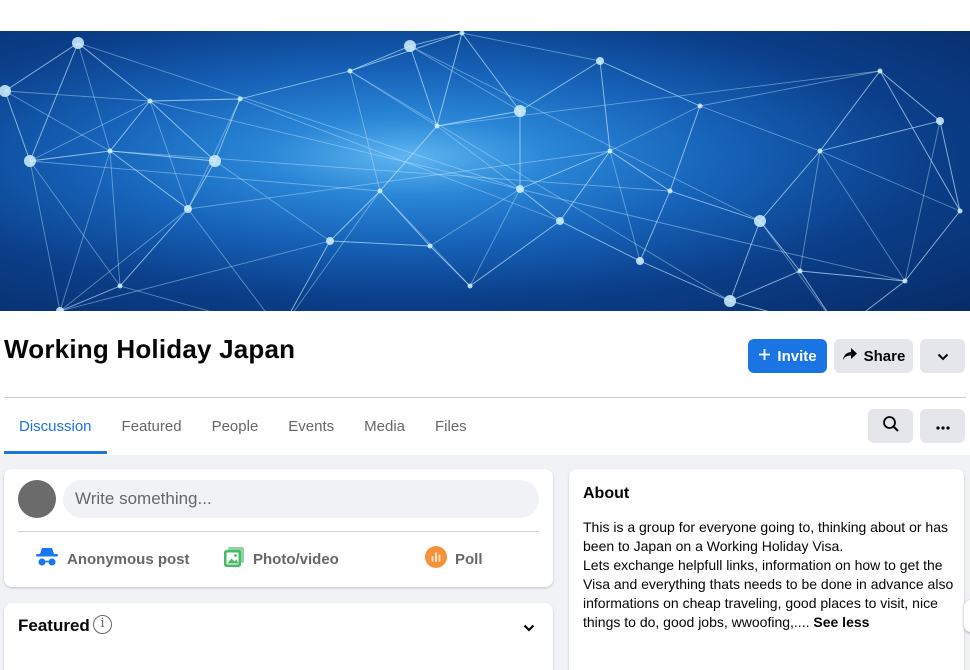  Describe the element at coordinates (278, 531) in the screenshot. I see `composer-divider` at that location.